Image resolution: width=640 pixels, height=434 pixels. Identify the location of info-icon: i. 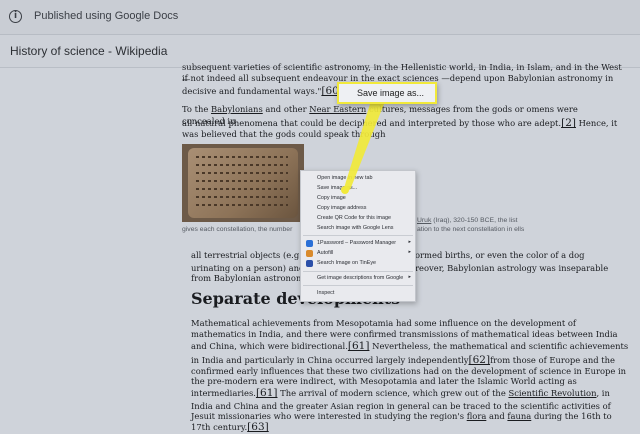
(15, 16).